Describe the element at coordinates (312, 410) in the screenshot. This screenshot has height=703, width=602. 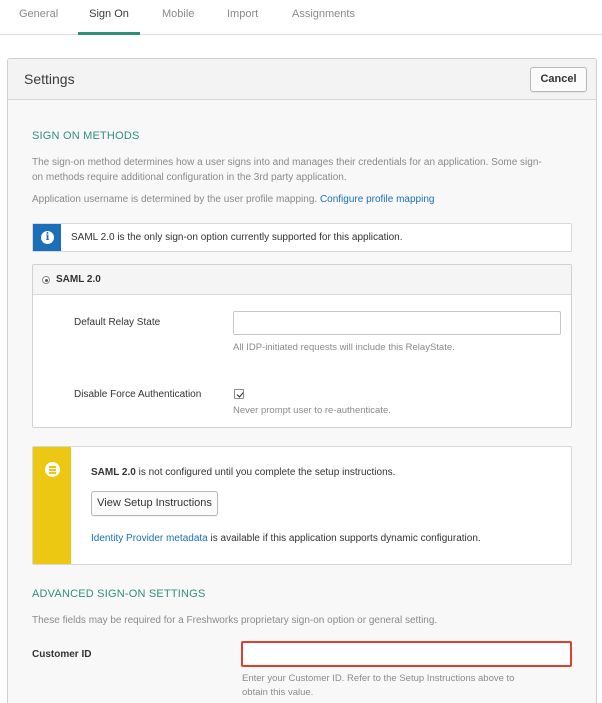
I see `force-auth-hint: Never prompt user to re-authenticate.` at that location.